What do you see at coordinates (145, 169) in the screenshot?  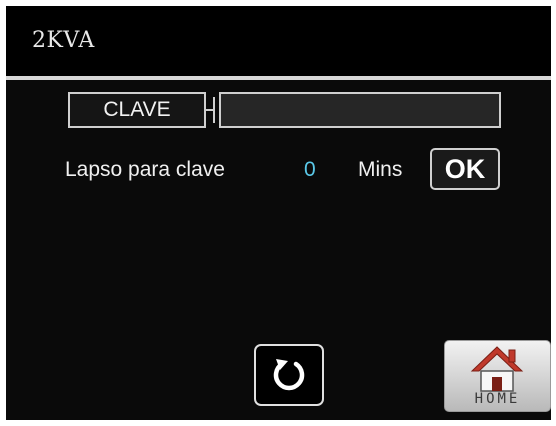 I see `timeout-label: Lapso para clave` at bounding box center [145, 169].